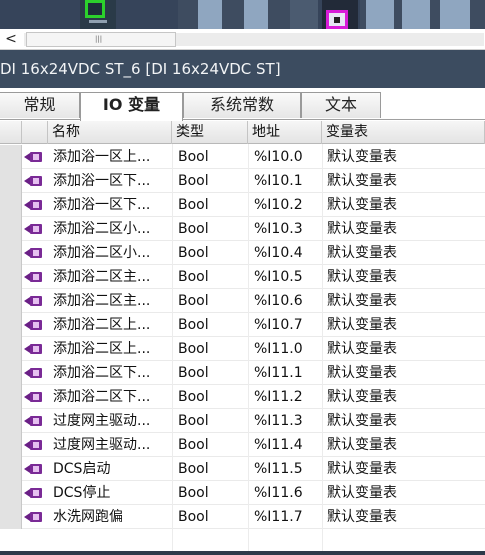 This screenshot has height=555, width=485. What do you see at coordinates (242, 105) in the screenshot?
I see `tab-system-constants: 系统常数` at bounding box center [242, 105].